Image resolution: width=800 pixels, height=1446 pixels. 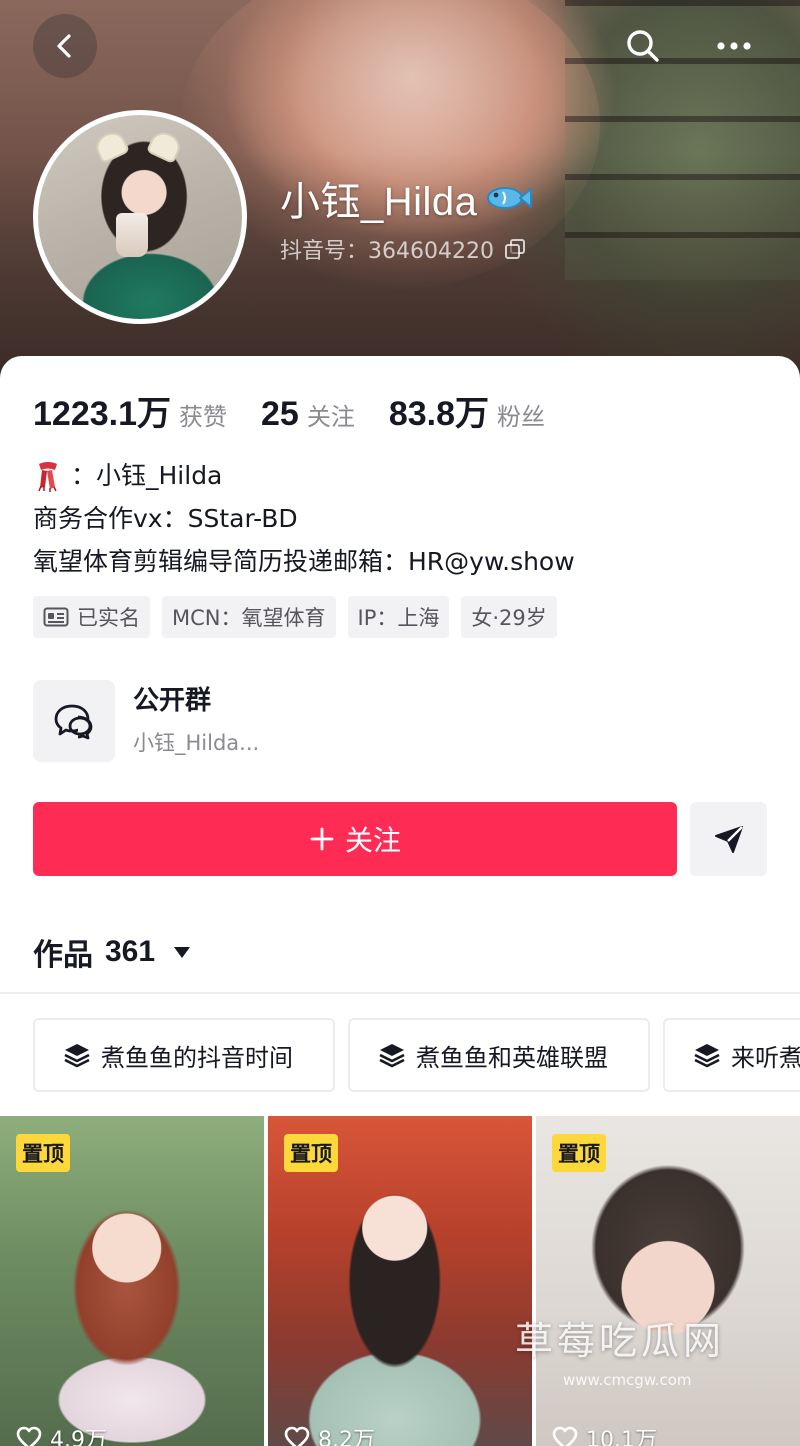 I want to click on stat-following-label: 关注, so click(x=330, y=417).